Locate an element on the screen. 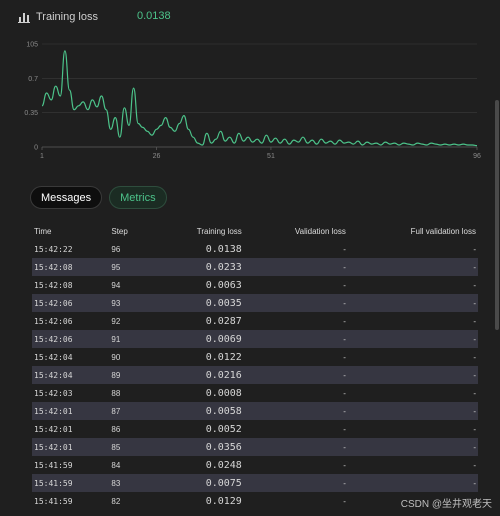  table-row: 15:42:06 93 0.0035 - - is located at coordinates (255, 303).